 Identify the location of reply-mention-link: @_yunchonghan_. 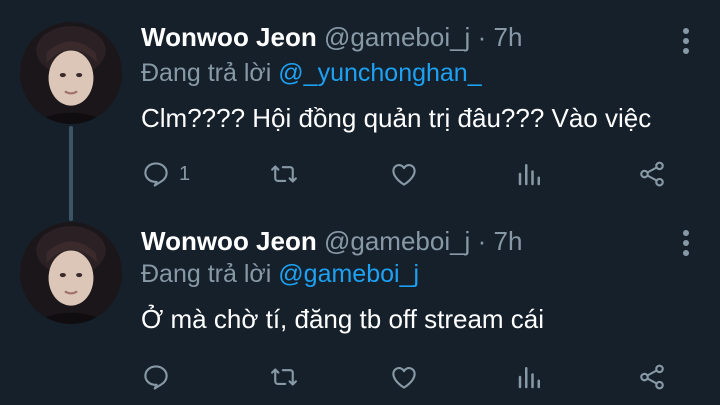
(379, 73).